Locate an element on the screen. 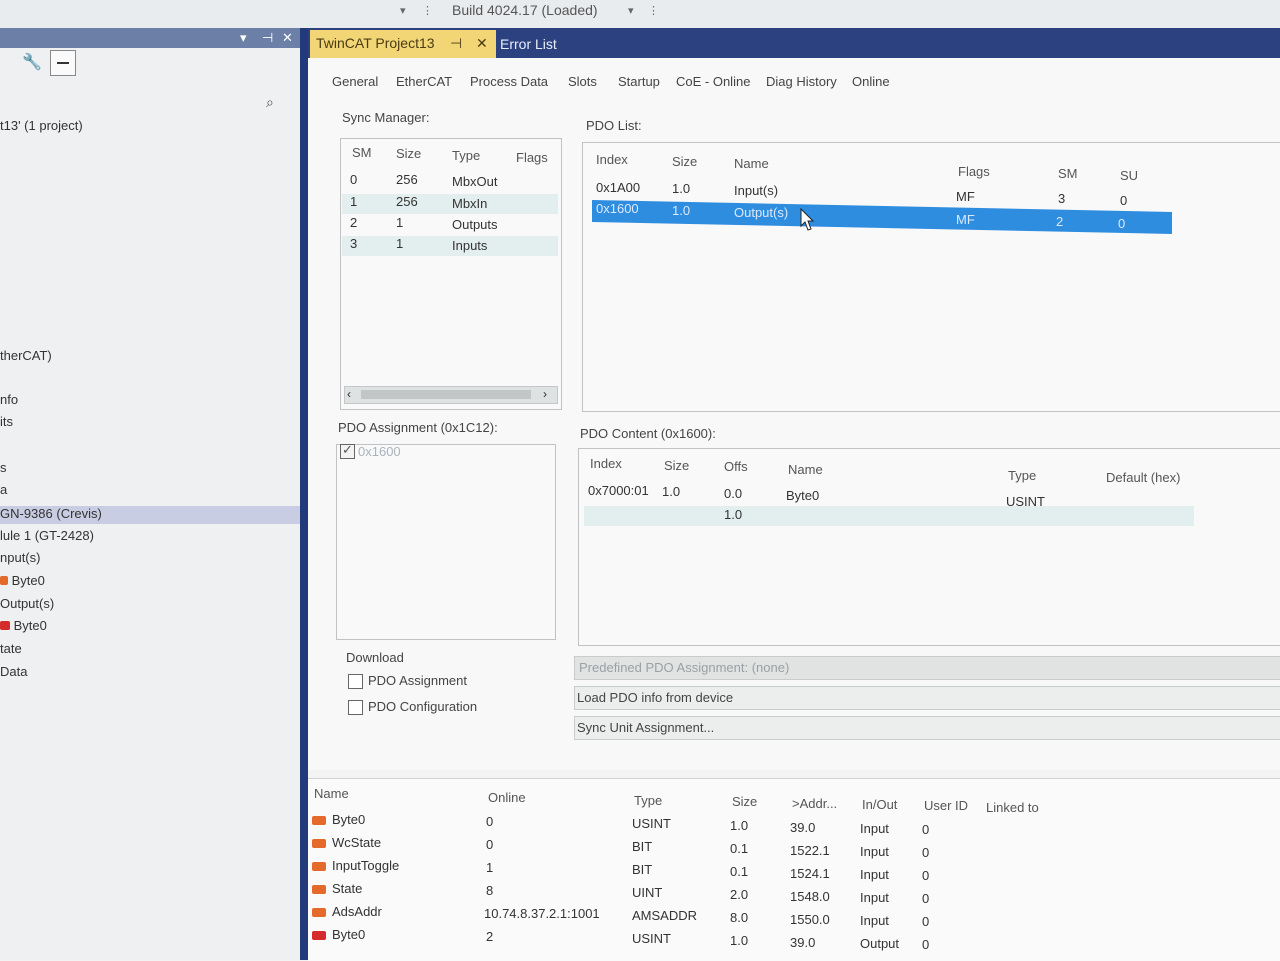 The image size is (1280, 961). scrollbar-thumb is located at coordinates (446, 394).